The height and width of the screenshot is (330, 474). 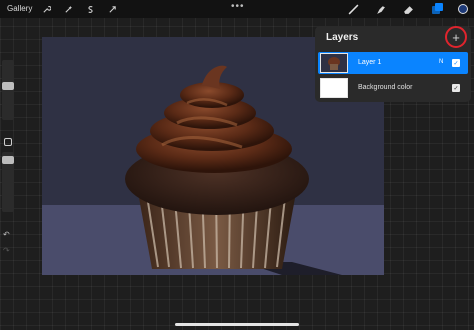 What do you see at coordinates (385, 87) in the screenshot?
I see `layer-name: Background color` at bounding box center [385, 87].